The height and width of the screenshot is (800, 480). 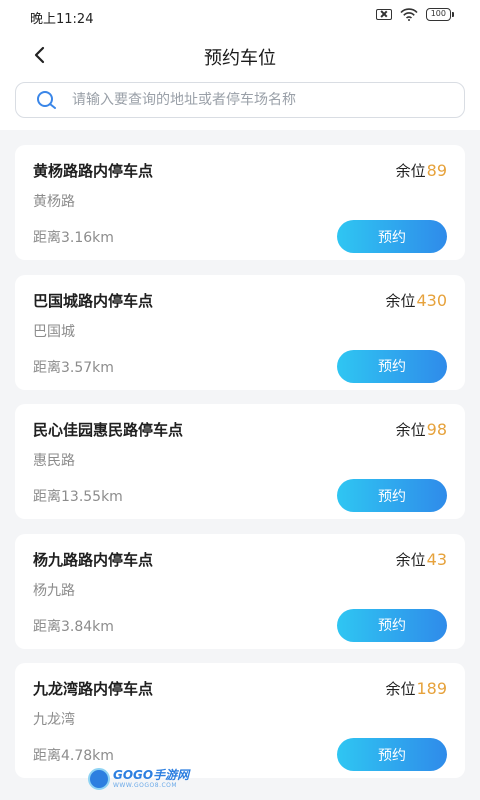 What do you see at coordinates (73, 756) in the screenshot?
I see `parking-distance: 距离4.78km` at bounding box center [73, 756].